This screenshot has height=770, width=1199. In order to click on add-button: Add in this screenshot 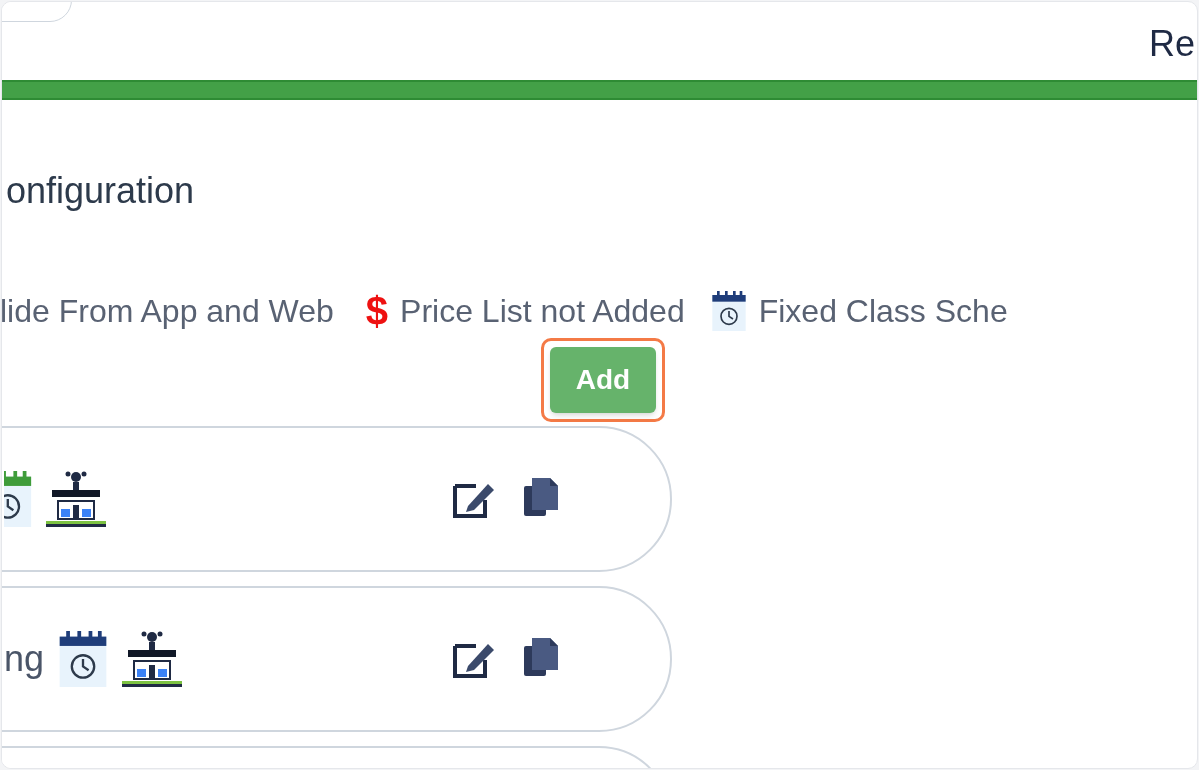, I will do `click(603, 380)`.